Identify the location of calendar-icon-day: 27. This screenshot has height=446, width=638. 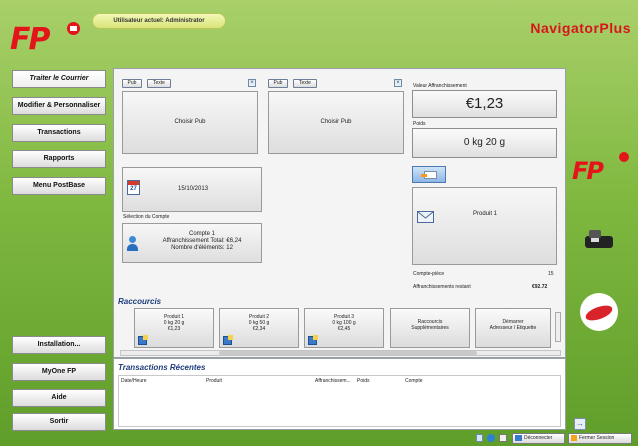
(133, 189).